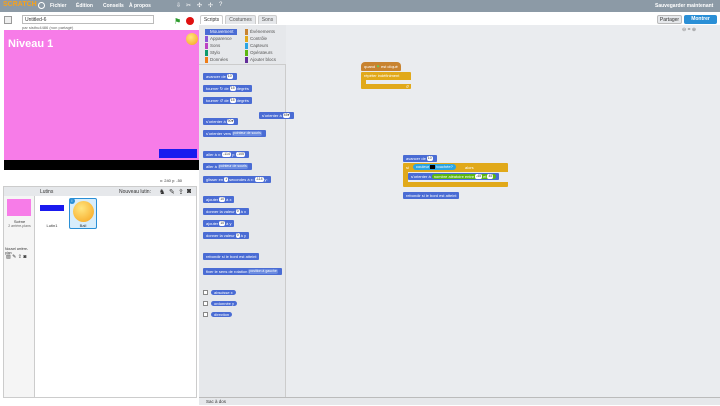 This screenshot has width=720, height=406. Describe the element at coordinates (192, 39) in the screenshot. I see `ball-sprite` at that location.